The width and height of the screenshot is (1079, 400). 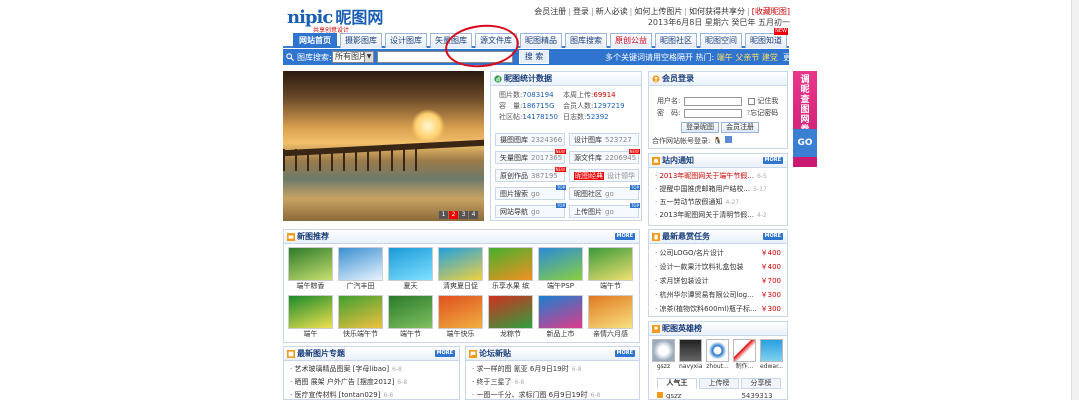 I want to click on remember-checkbox, so click(x=752, y=101).